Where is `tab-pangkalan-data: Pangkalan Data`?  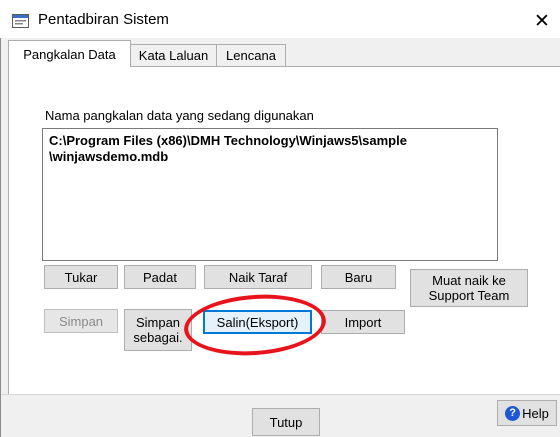 tab-pangkalan-data: Pangkalan Data is located at coordinates (69, 53).